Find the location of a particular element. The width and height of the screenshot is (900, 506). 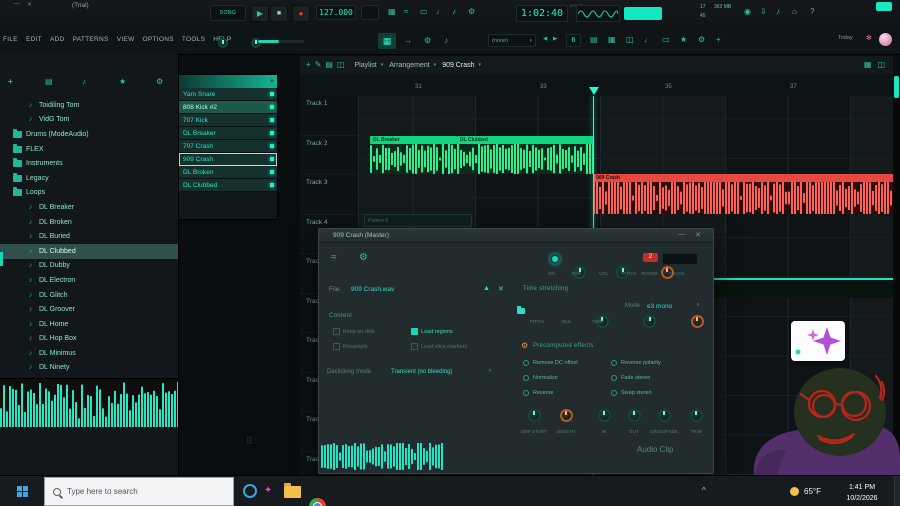

midi-icon: ♪ is located at coordinates (778, 12).